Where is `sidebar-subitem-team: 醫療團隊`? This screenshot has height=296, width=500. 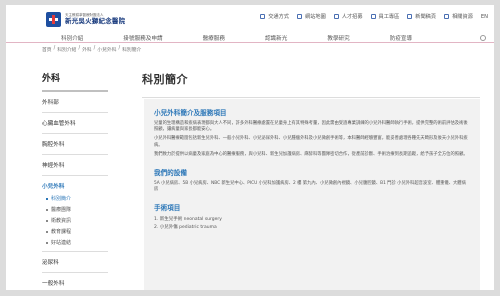
sidebar-subitem-team: 醫療團隊 is located at coordinates (75, 209).